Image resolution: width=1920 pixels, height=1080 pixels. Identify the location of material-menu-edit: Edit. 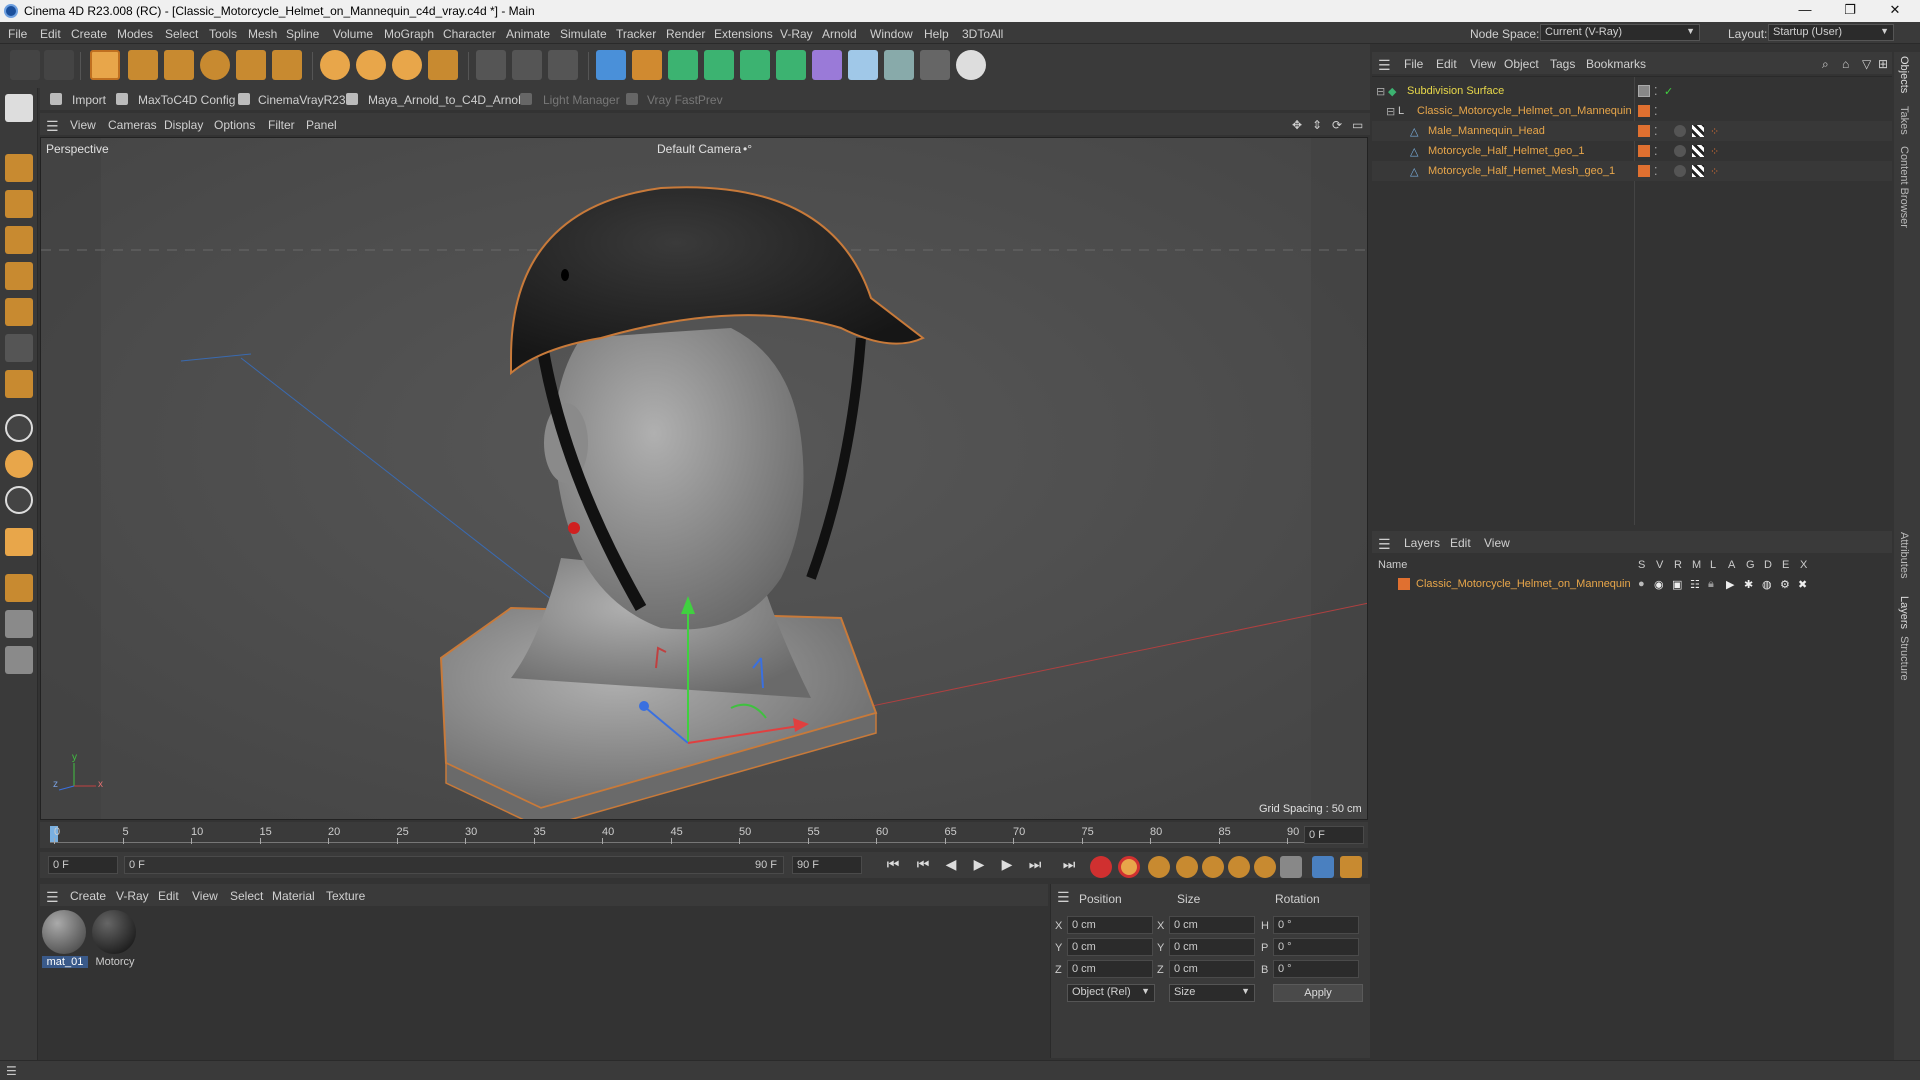
(168, 896).